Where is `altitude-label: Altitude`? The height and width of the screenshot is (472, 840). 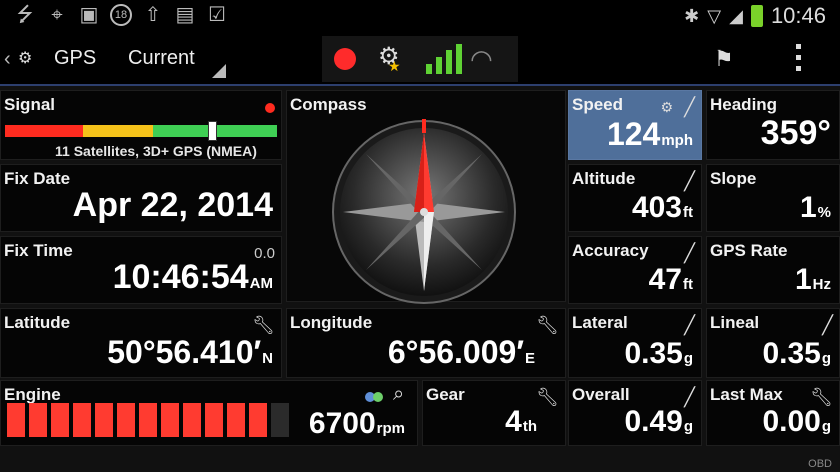 altitude-label: Altitude is located at coordinates (604, 178).